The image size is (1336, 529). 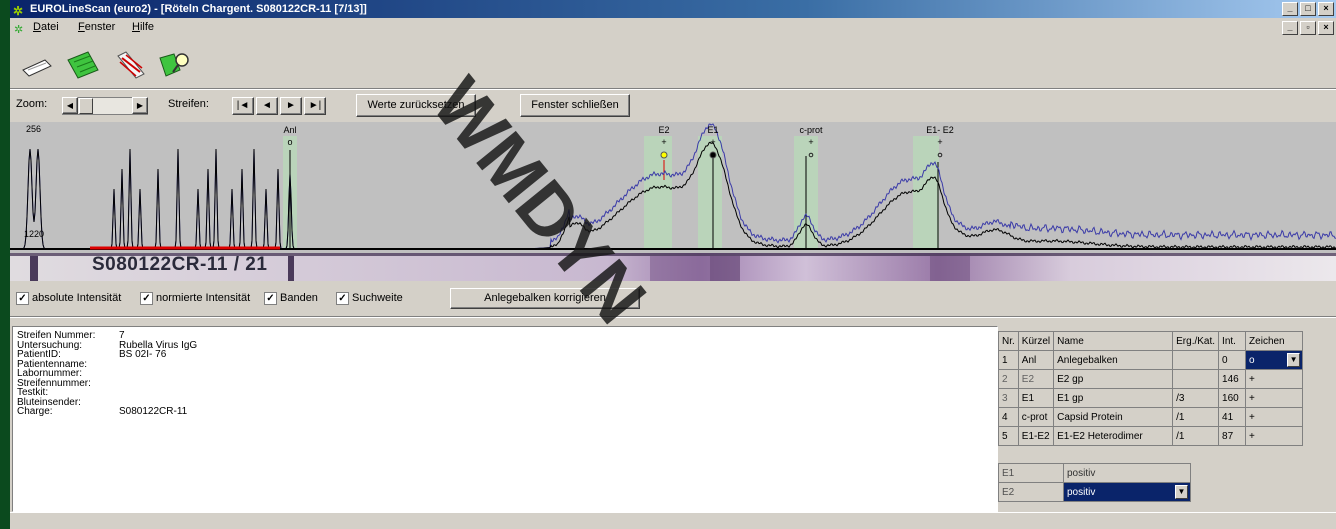 What do you see at coordinates (673, 520) in the screenshot?
I see `status-bar` at bounding box center [673, 520].